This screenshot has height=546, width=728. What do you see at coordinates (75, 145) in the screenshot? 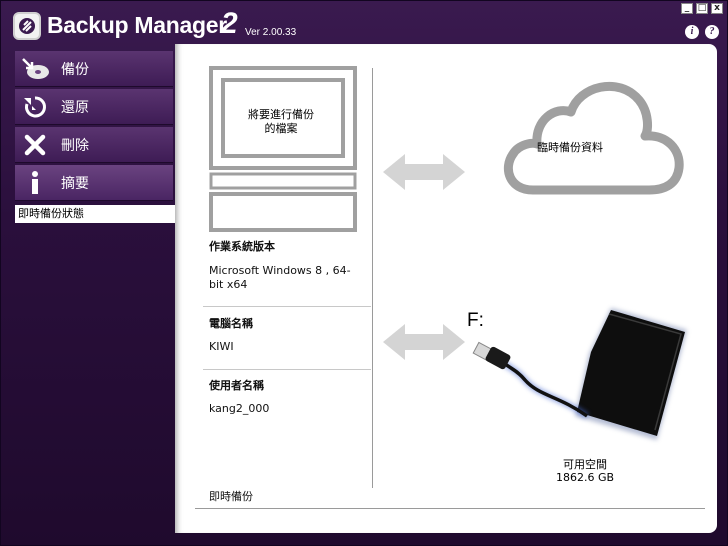
I see `sidebar-item-label: 刪除` at bounding box center [75, 145].